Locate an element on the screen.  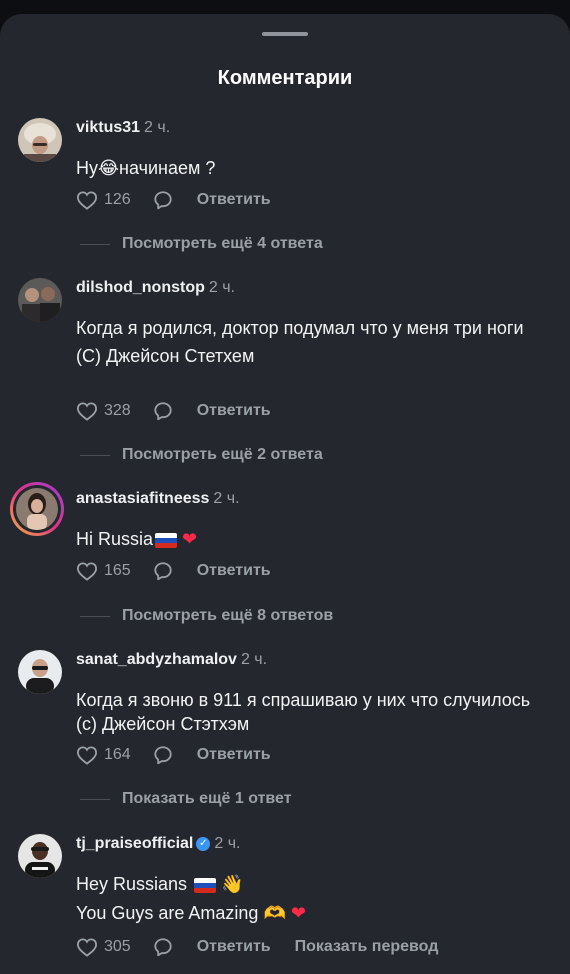
view-replies-label: Посмотреть ещё 2 ответа is located at coordinates (222, 454).